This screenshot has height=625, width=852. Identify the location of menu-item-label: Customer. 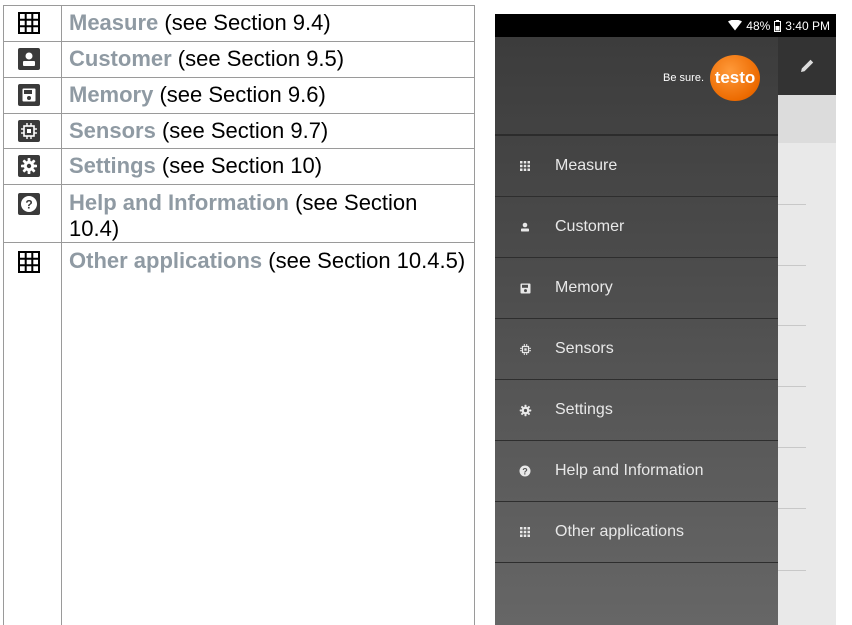
(590, 226).